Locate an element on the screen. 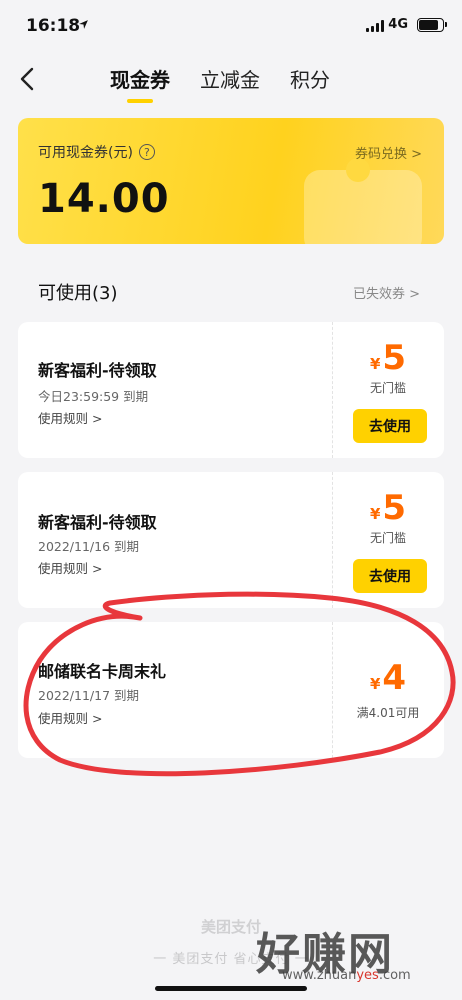  top-nav: 现金券 立减金 积分 is located at coordinates (231, 80).